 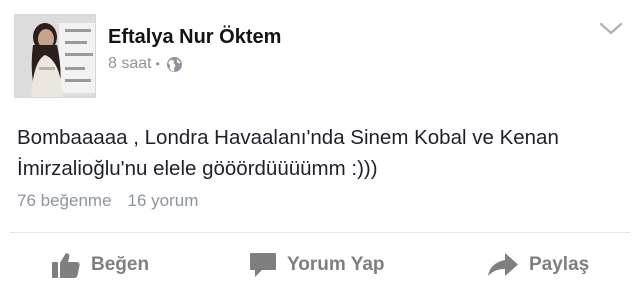 I want to click on share-button: Paylaş, so click(x=538, y=265).